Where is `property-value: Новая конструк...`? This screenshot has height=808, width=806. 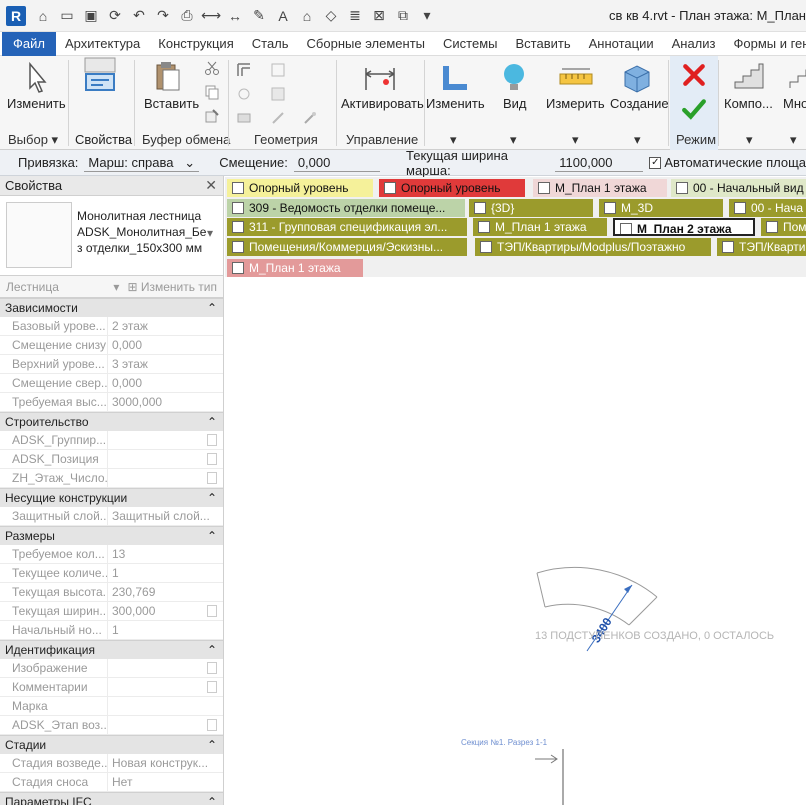 property-value: Новая конструк... is located at coordinates (165, 763).